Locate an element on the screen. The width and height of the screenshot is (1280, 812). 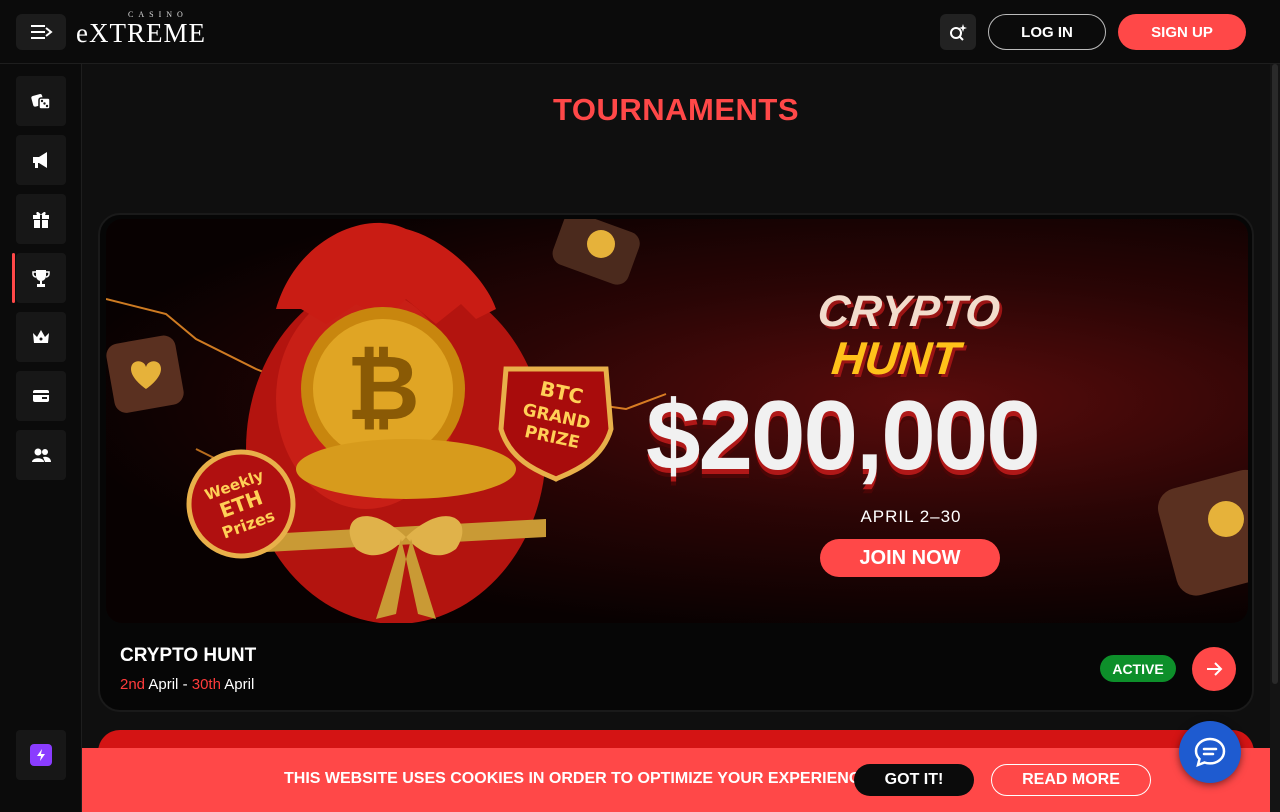
gift-icon is located at coordinates (41, 219).